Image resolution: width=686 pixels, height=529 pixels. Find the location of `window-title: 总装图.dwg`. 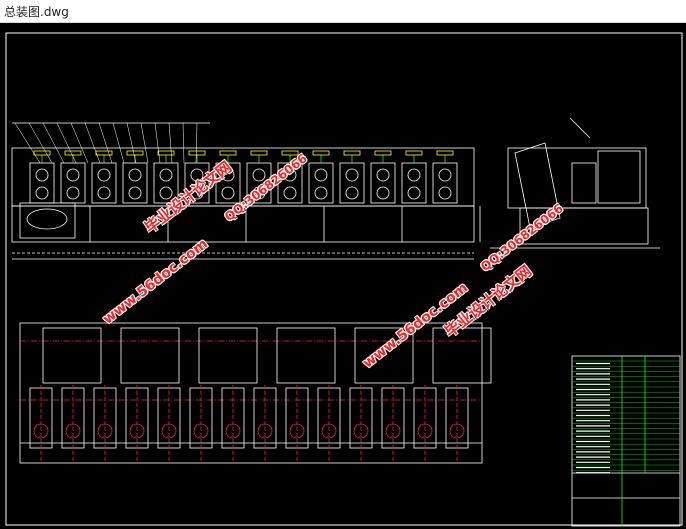

window-title: 总装图.dwg is located at coordinates (36, 12).